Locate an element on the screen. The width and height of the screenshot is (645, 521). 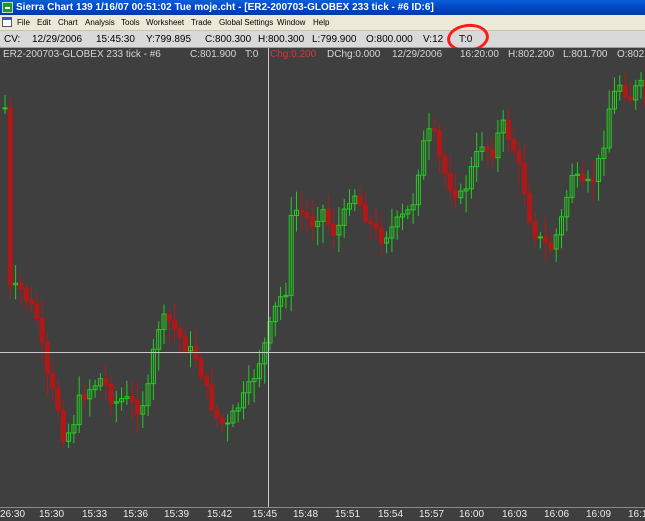
info-daily-change: DChg:0.000 is located at coordinates (354, 54).